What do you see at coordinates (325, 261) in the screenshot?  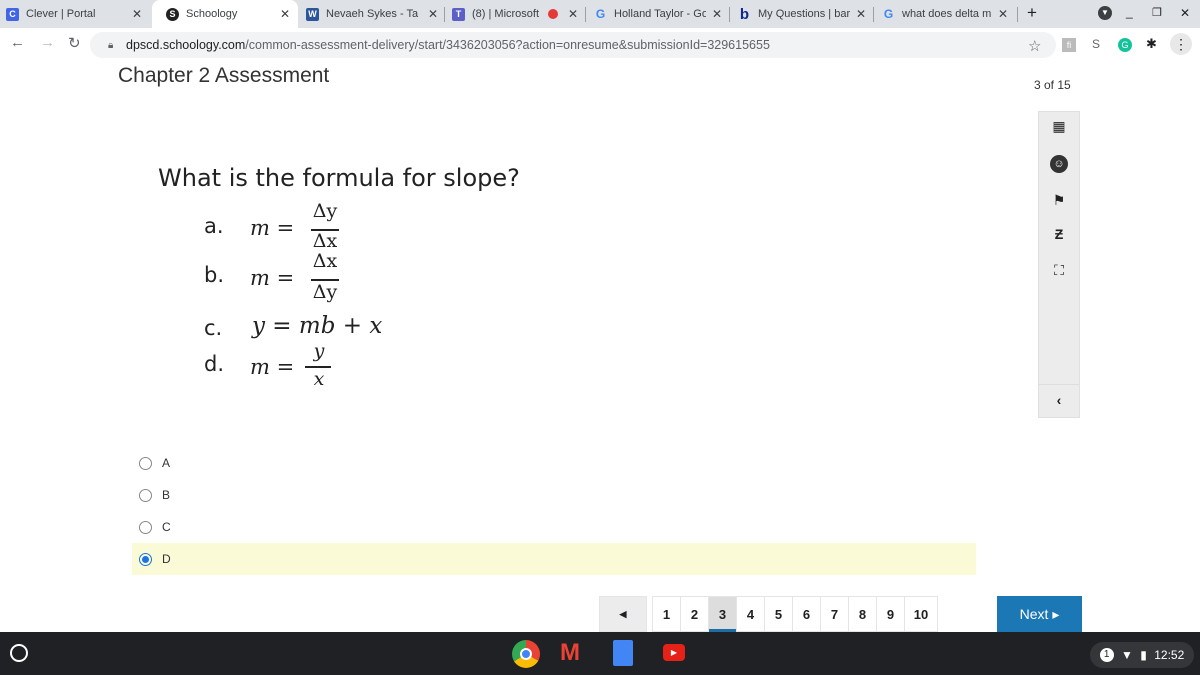 I see `choice-b-numerator: Δx` at bounding box center [325, 261].